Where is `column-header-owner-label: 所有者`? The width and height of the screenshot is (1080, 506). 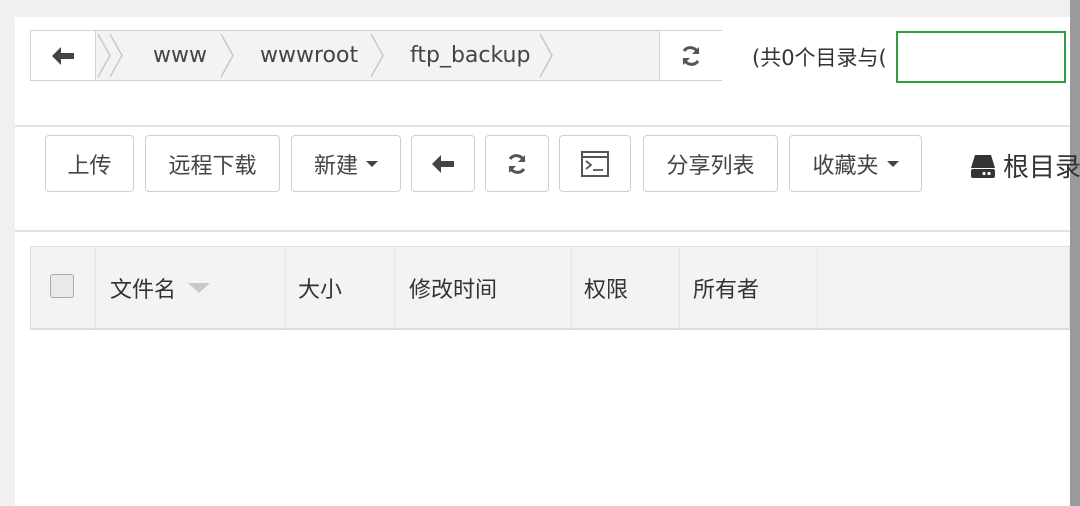
column-header-owner-label: 所有者 is located at coordinates (726, 290).